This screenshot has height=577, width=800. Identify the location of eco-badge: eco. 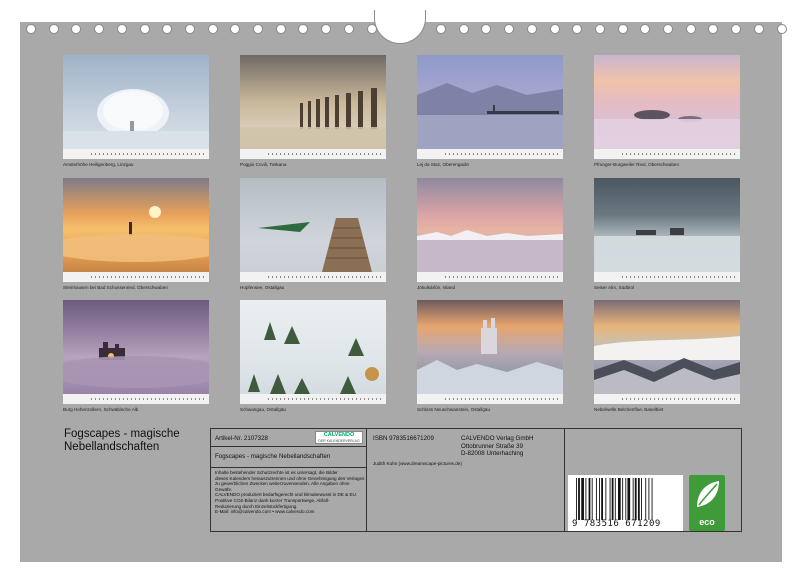
(707, 503).